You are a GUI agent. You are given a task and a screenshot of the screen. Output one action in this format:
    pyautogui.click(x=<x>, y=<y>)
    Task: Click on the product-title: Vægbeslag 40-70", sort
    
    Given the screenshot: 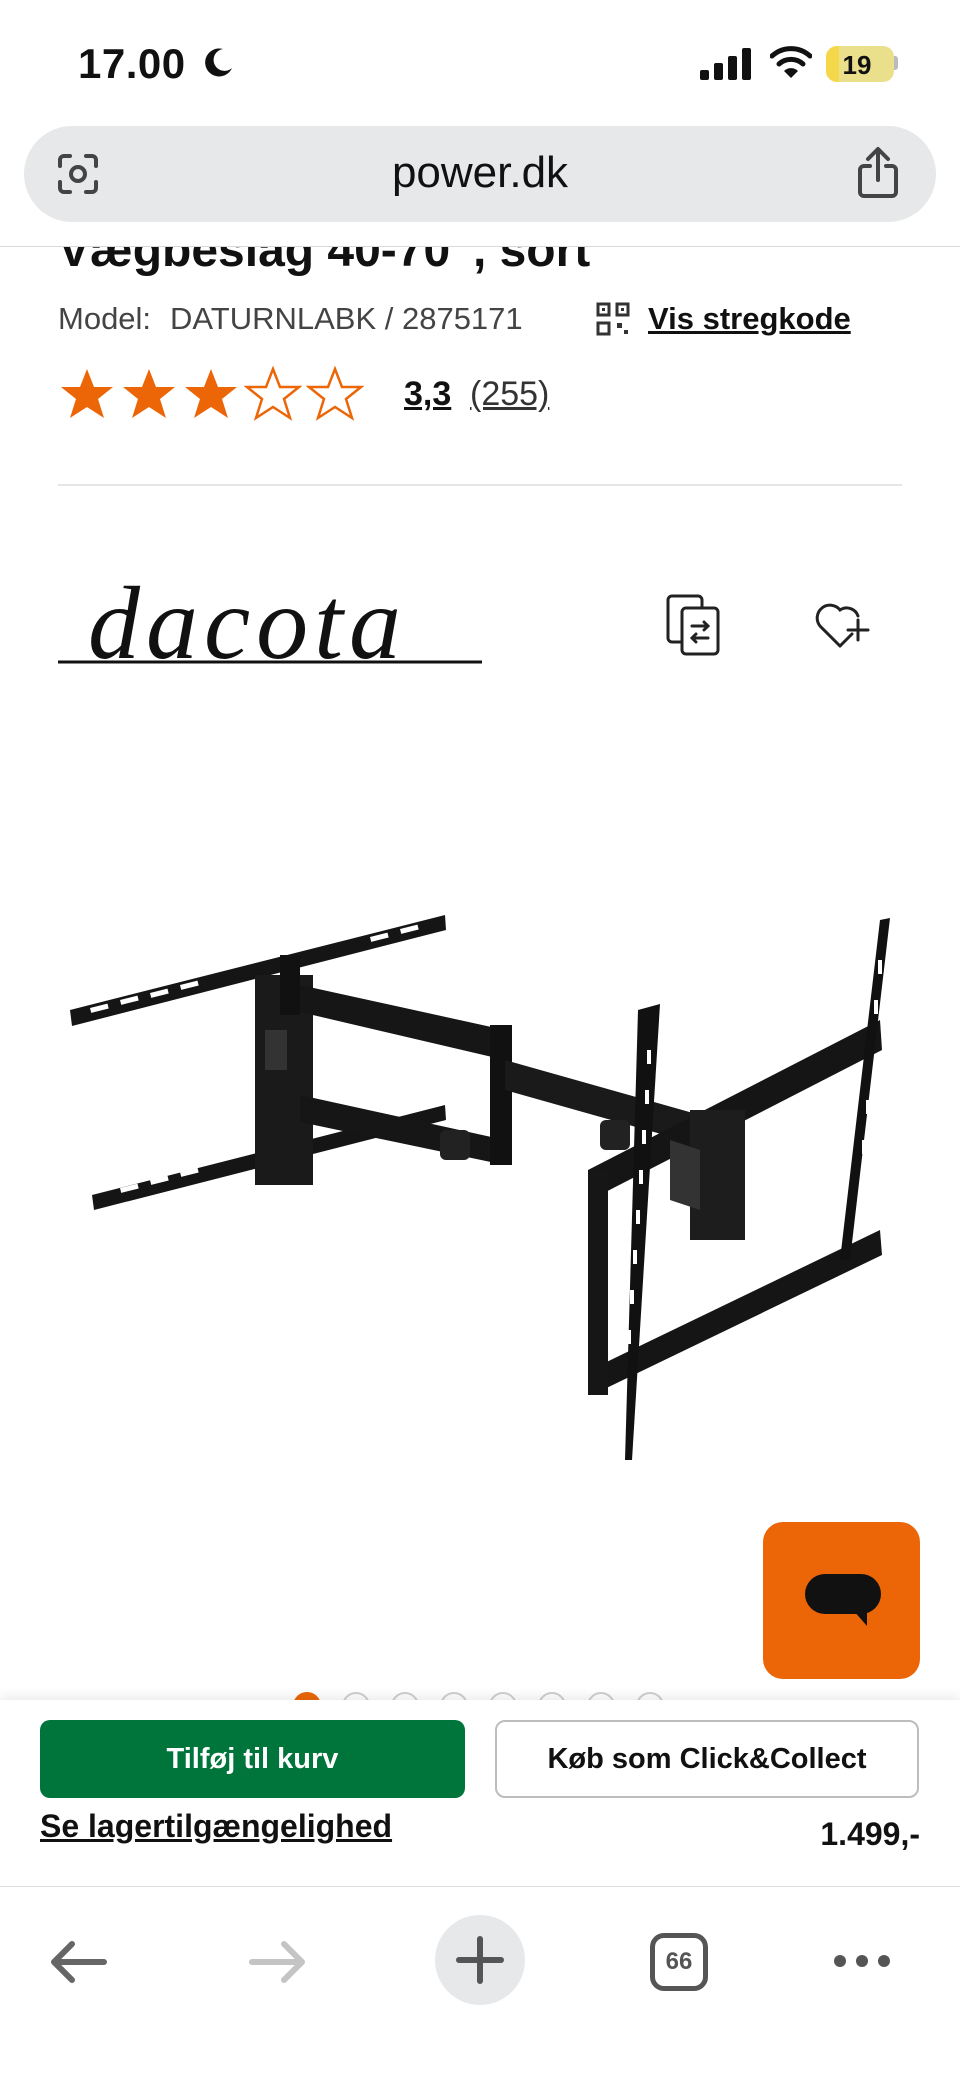 What is the action you would take?
    pyautogui.click(x=324, y=262)
    